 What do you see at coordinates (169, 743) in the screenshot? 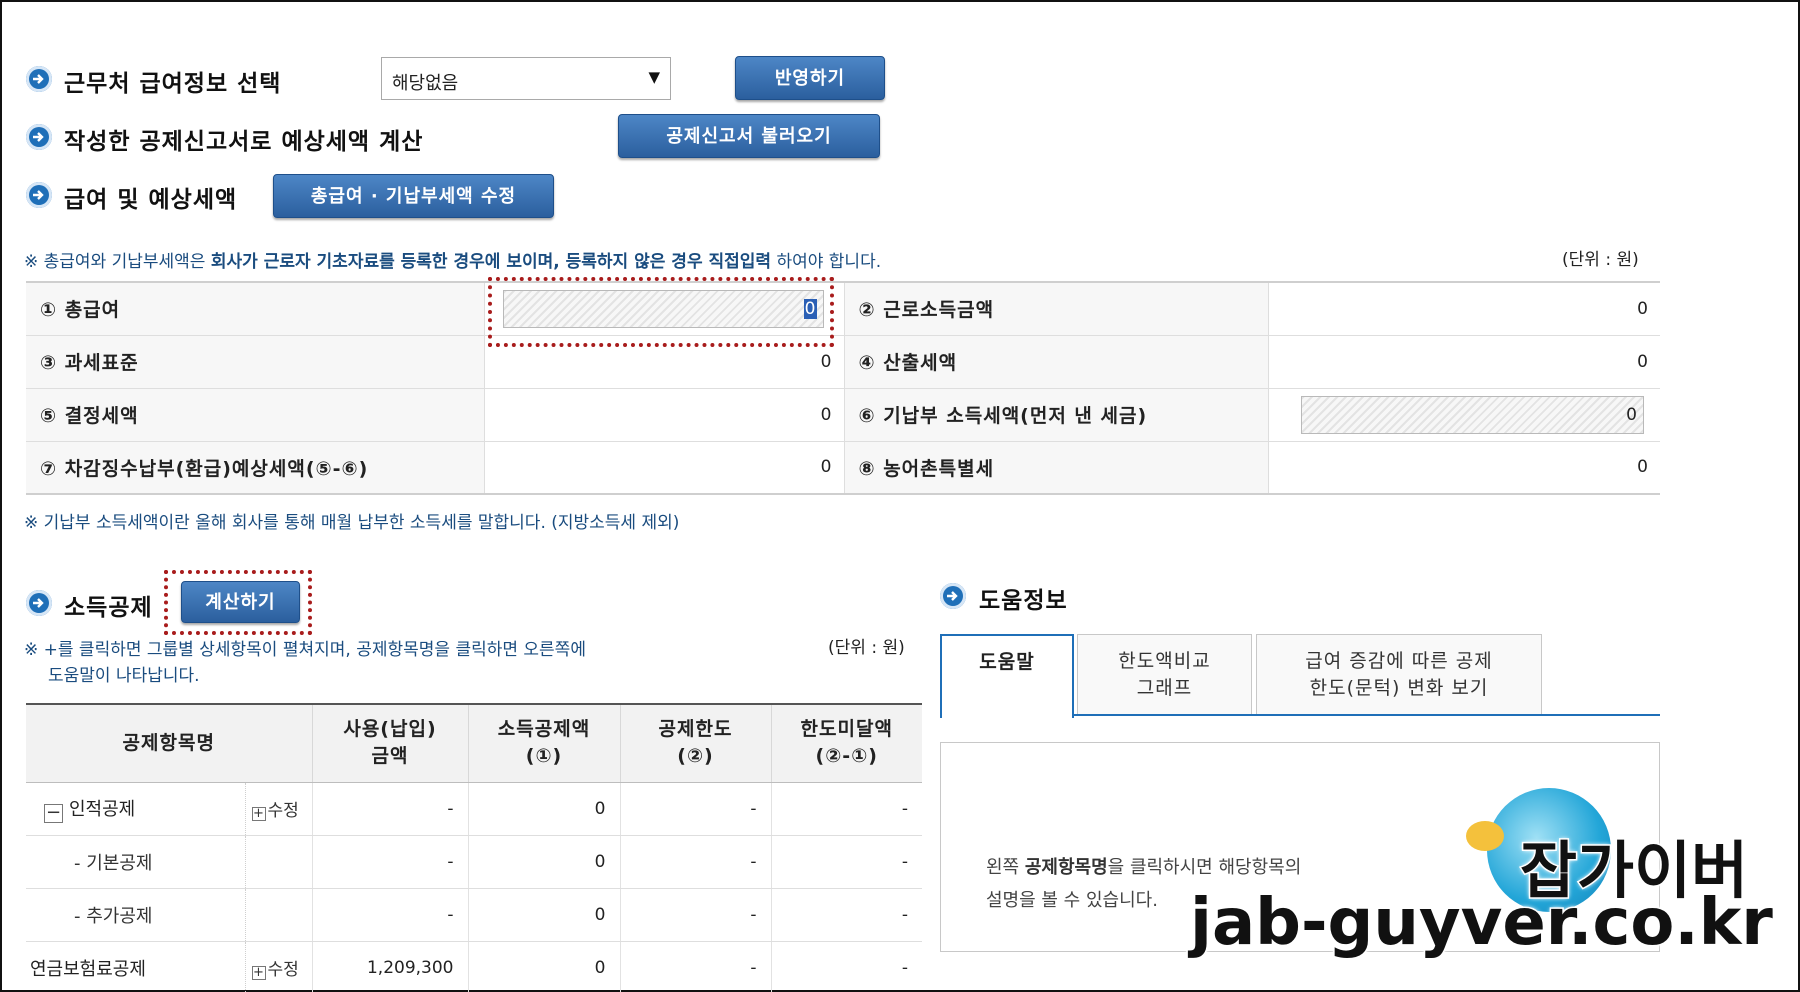
I see `col-header-item-name: 공제항목명` at bounding box center [169, 743].